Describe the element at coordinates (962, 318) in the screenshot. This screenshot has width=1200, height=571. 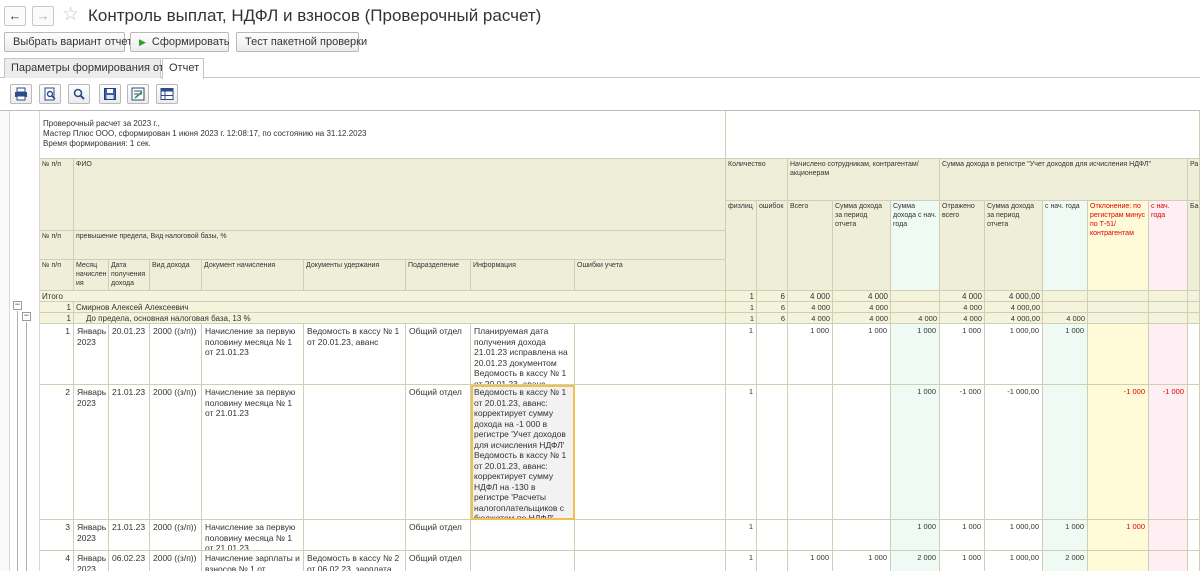
I see `base-reg: 4 000` at that location.